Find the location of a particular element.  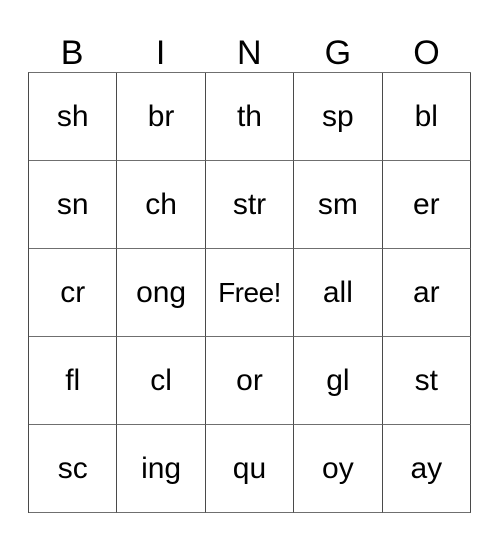

bingo-cell: qu is located at coordinates (250, 469).